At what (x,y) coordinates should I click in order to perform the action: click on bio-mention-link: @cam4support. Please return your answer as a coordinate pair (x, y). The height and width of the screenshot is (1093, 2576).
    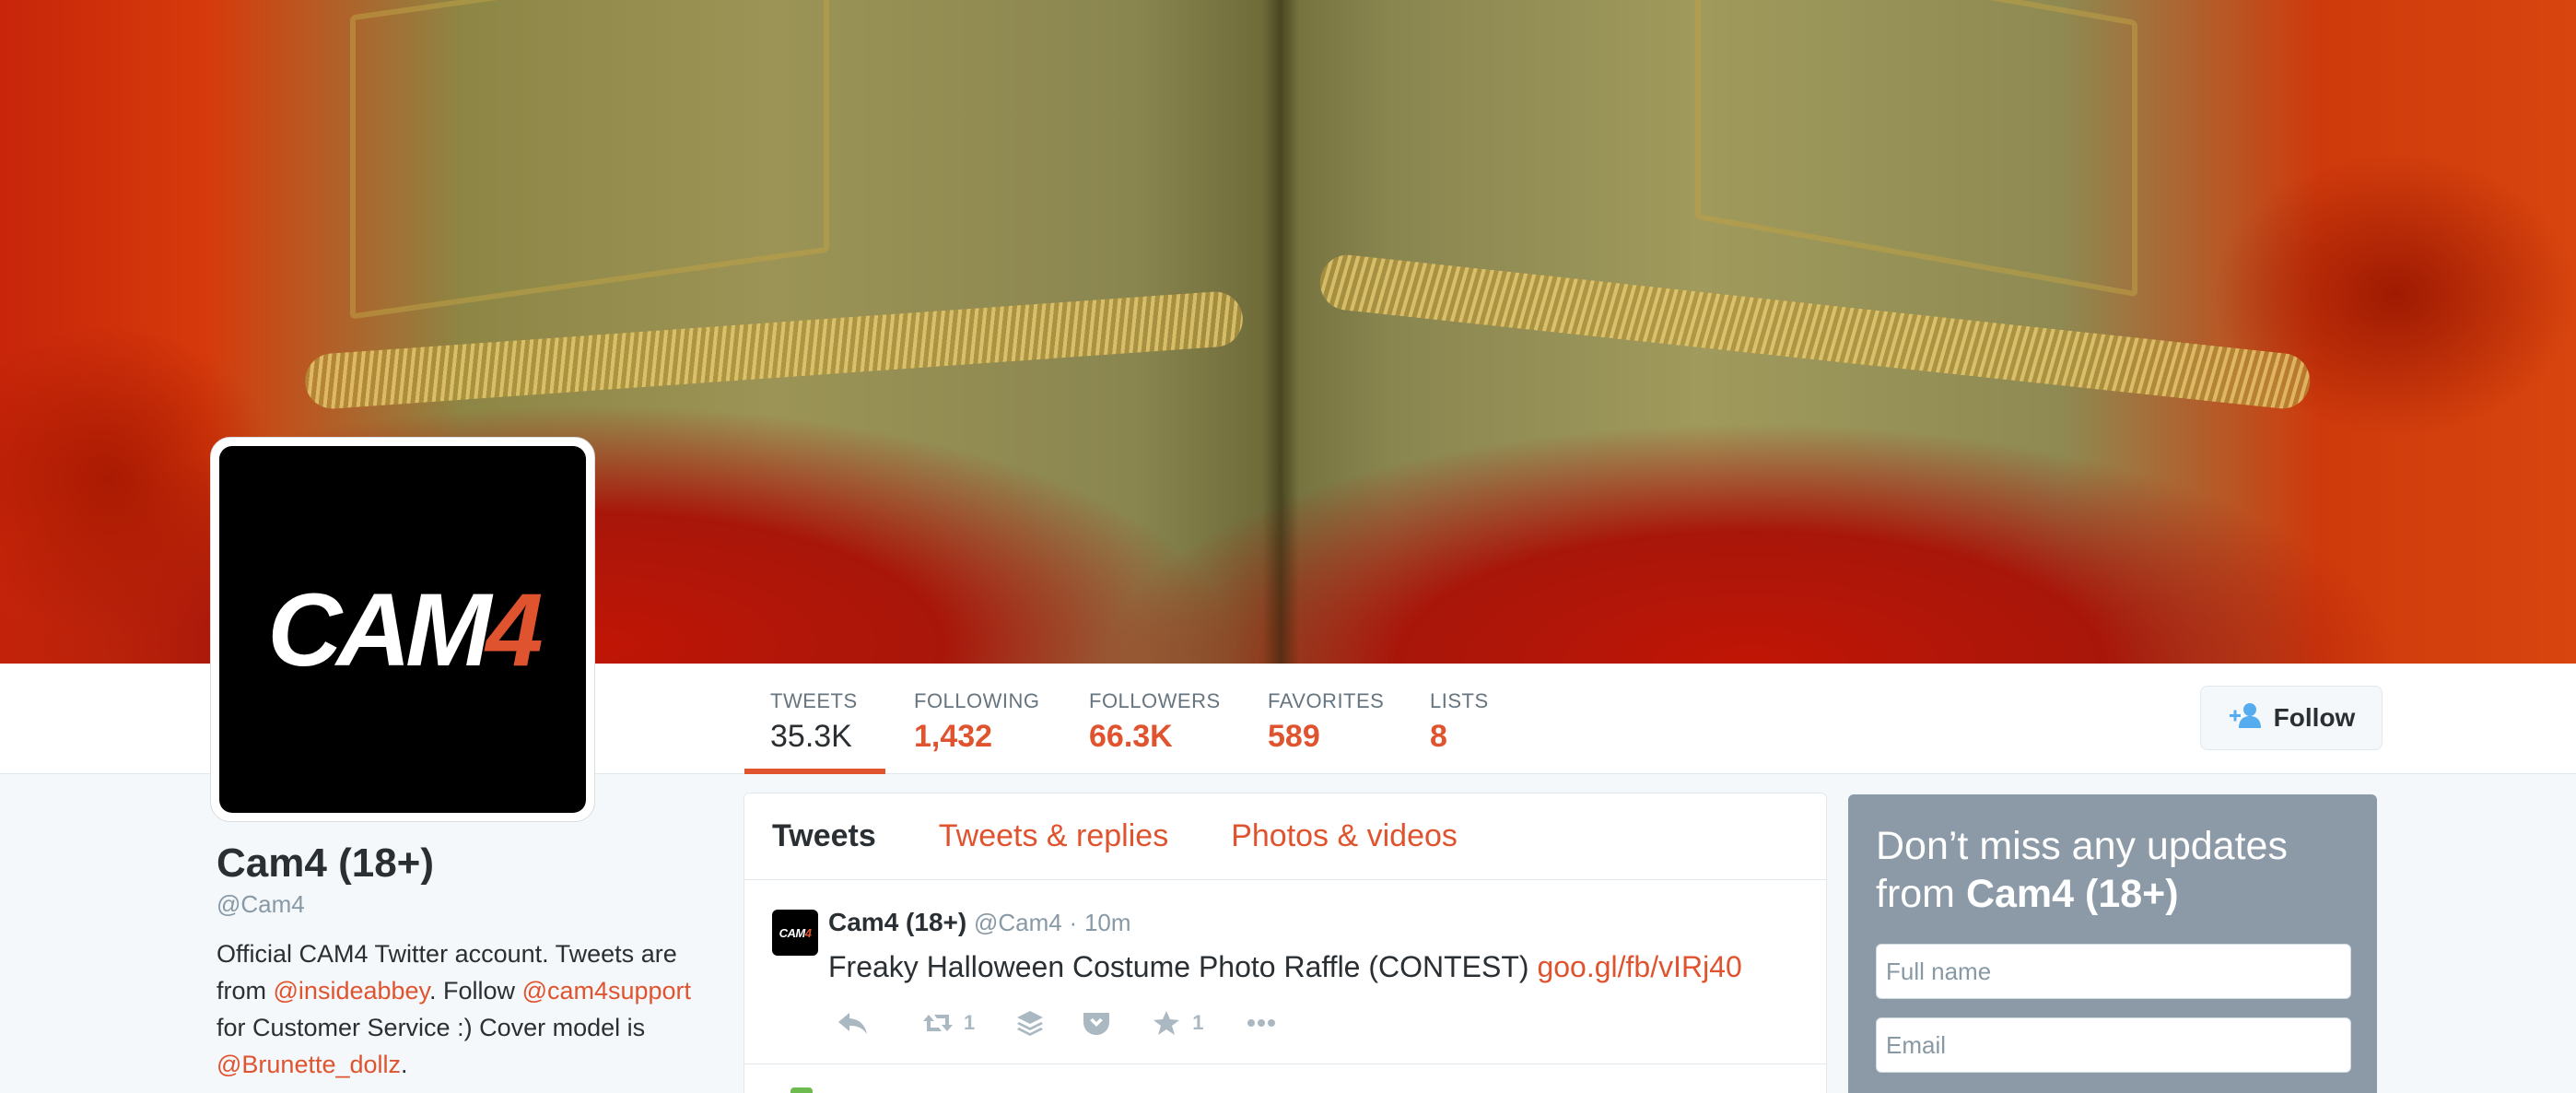
    Looking at the image, I should click on (607, 991).